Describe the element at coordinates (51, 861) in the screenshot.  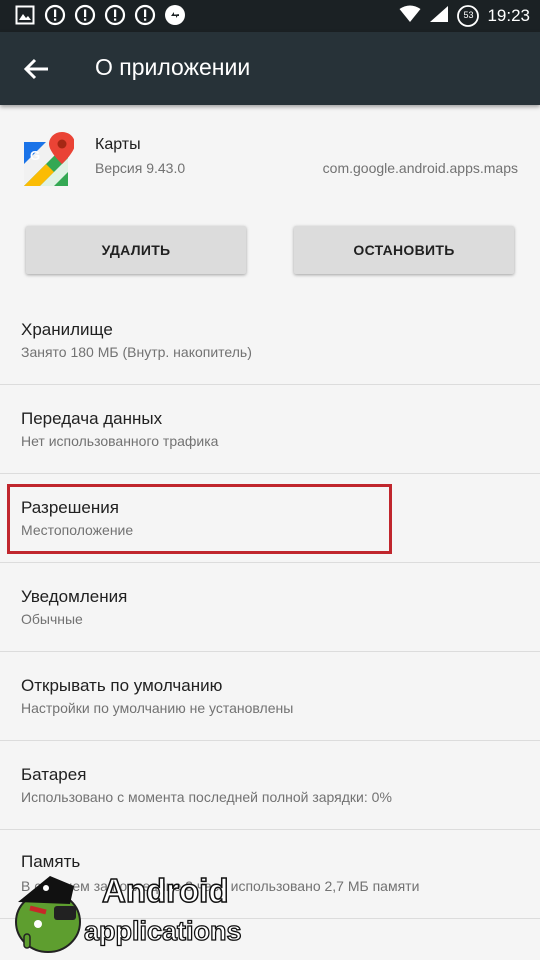
I see `settings-item-title: Память` at that location.